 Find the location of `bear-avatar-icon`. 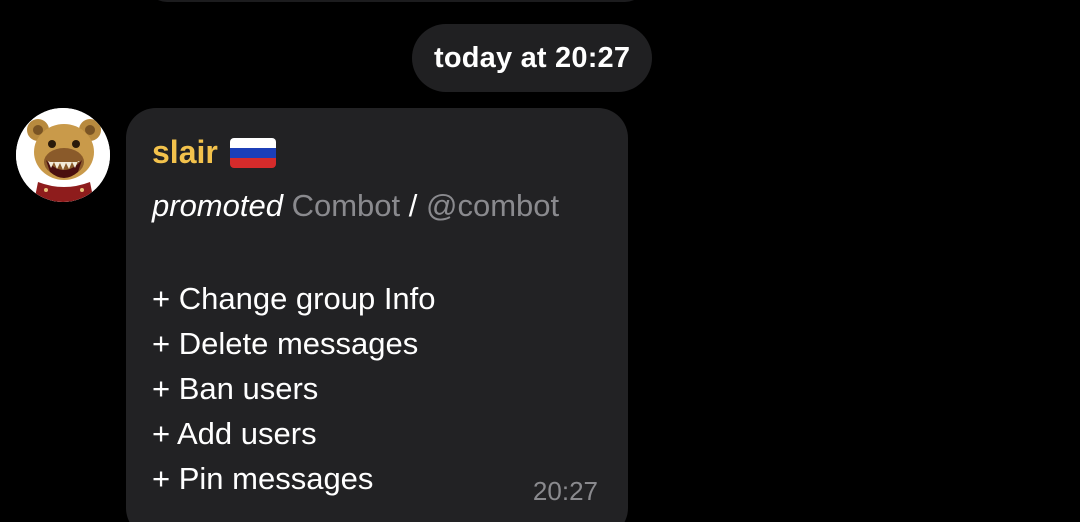

bear-avatar-icon is located at coordinates (63, 155).